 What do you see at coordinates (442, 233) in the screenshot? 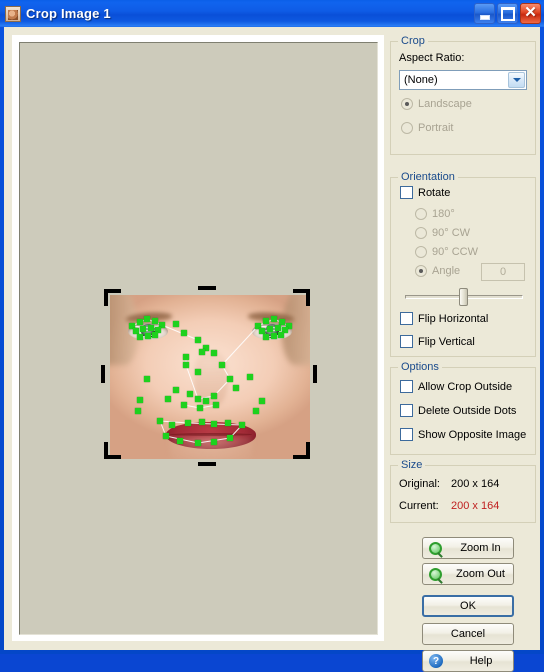
I see `radio-90cw: 90° CW` at bounding box center [442, 233].